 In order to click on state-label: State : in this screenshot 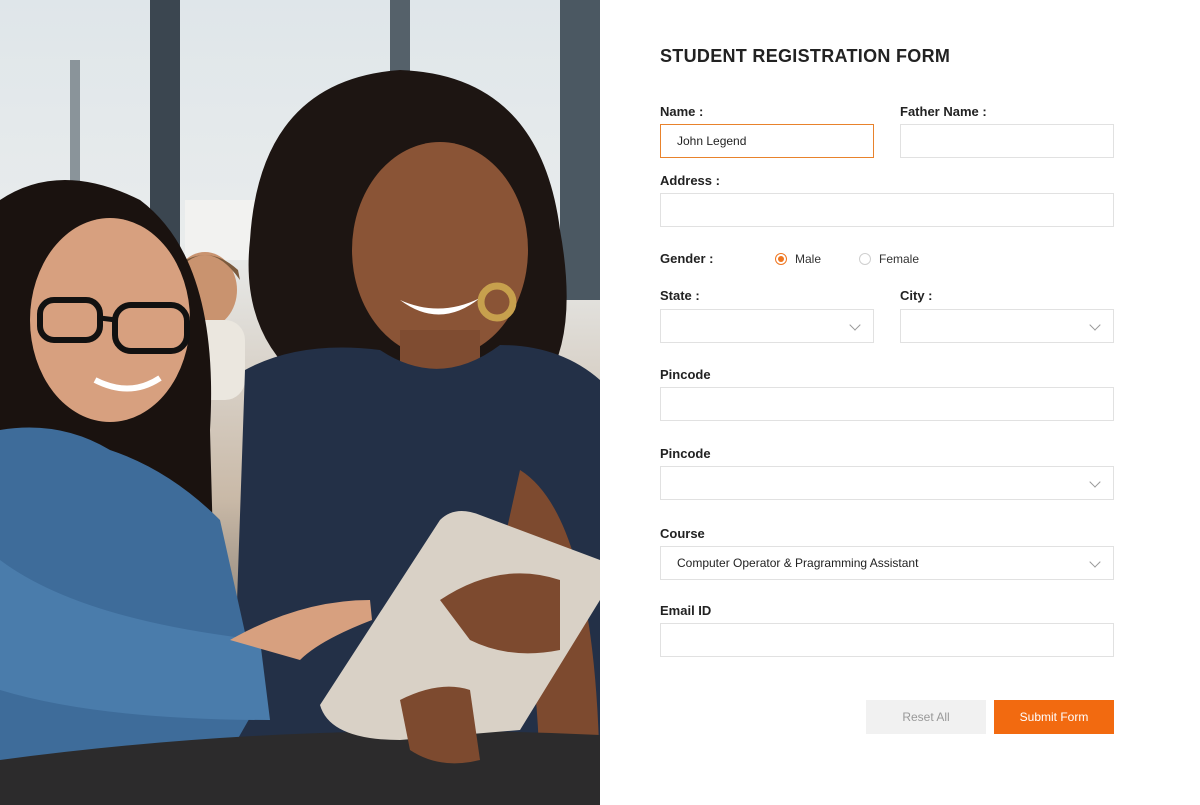, I will do `click(680, 295)`.